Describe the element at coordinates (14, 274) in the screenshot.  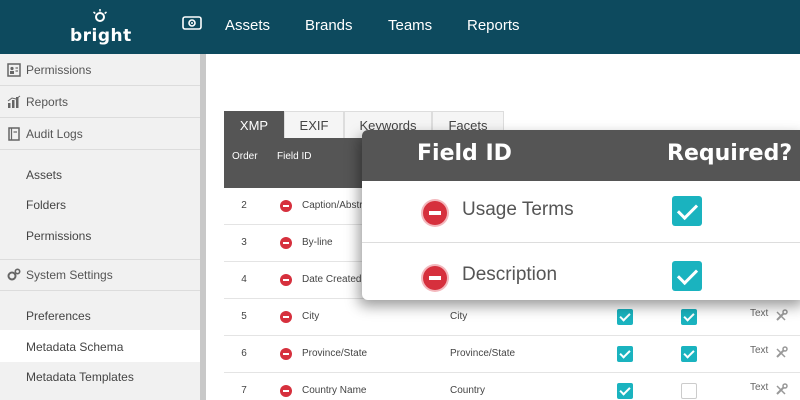
I see `gears-icon` at that location.